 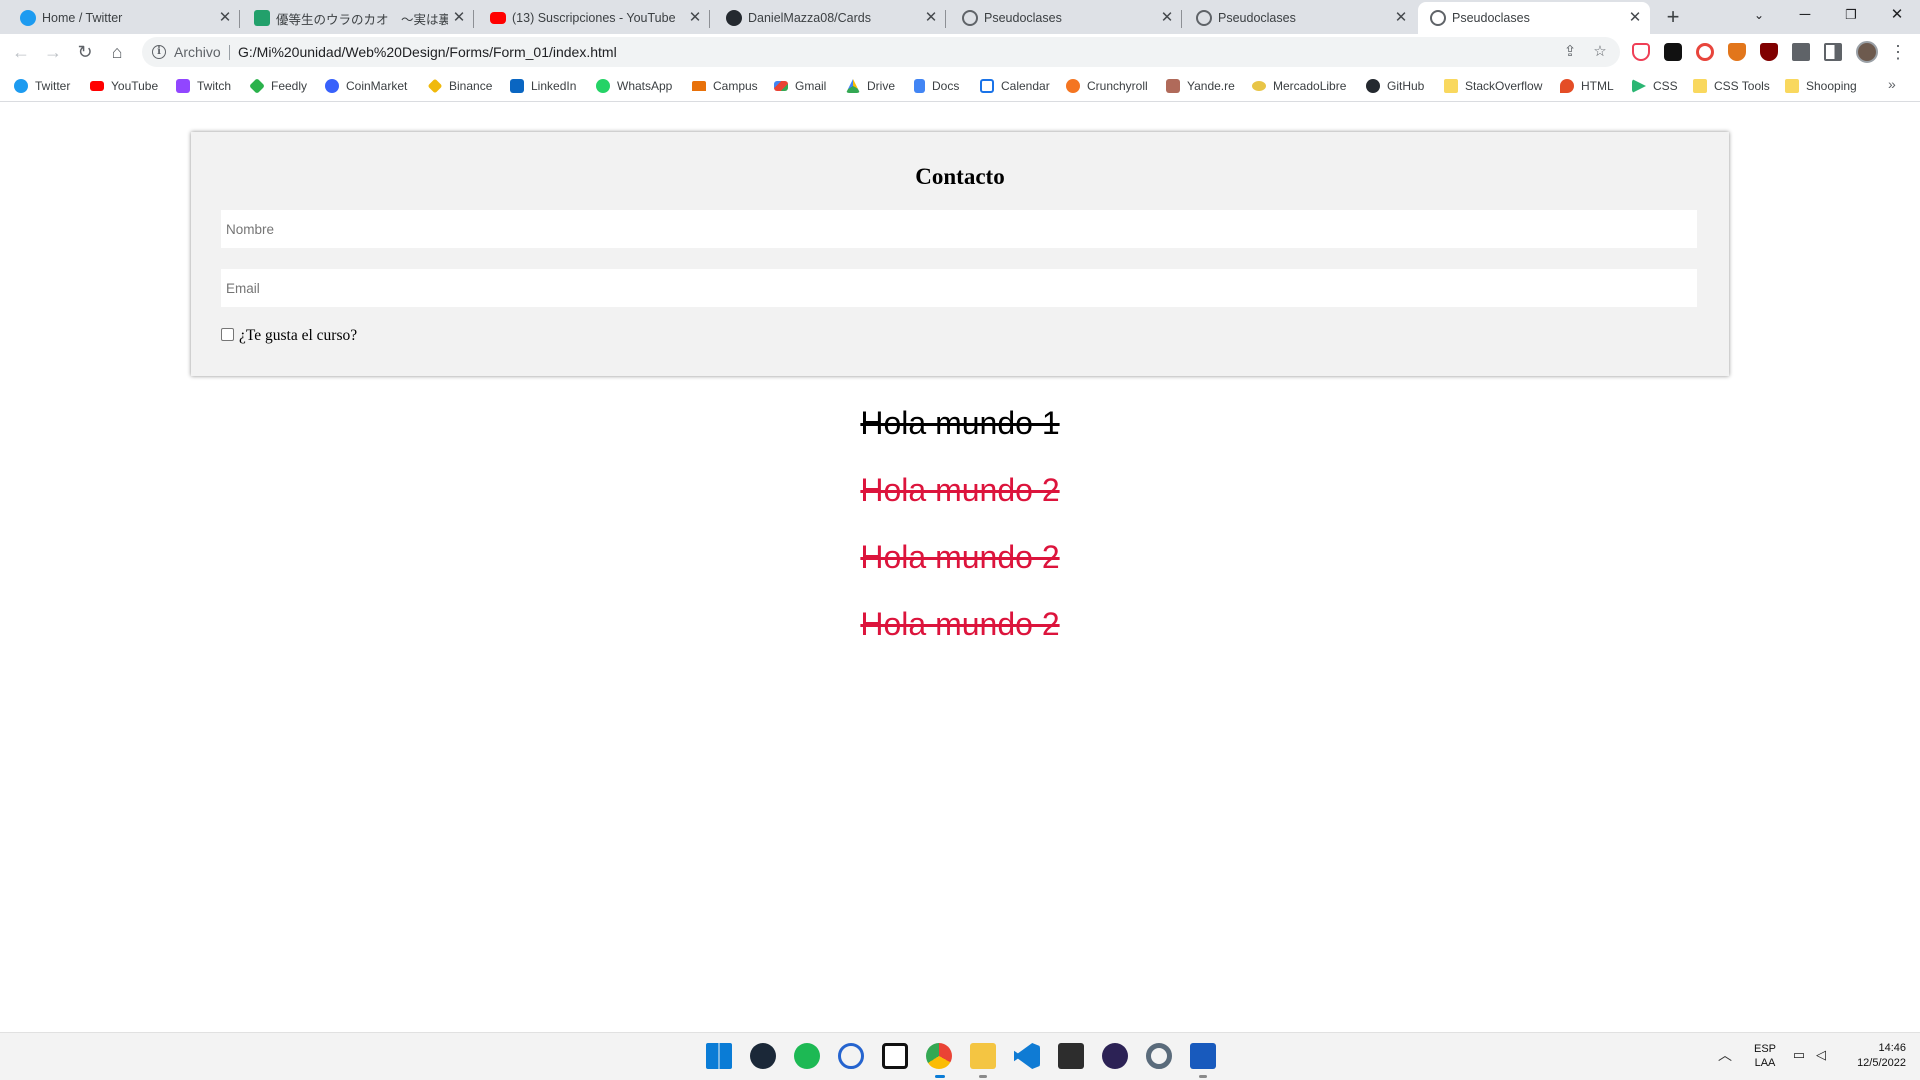 What do you see at coordinates (1705, 52) in the screenshot?
I see `chrome-extension-icon` at bounding box center [1705, 52].